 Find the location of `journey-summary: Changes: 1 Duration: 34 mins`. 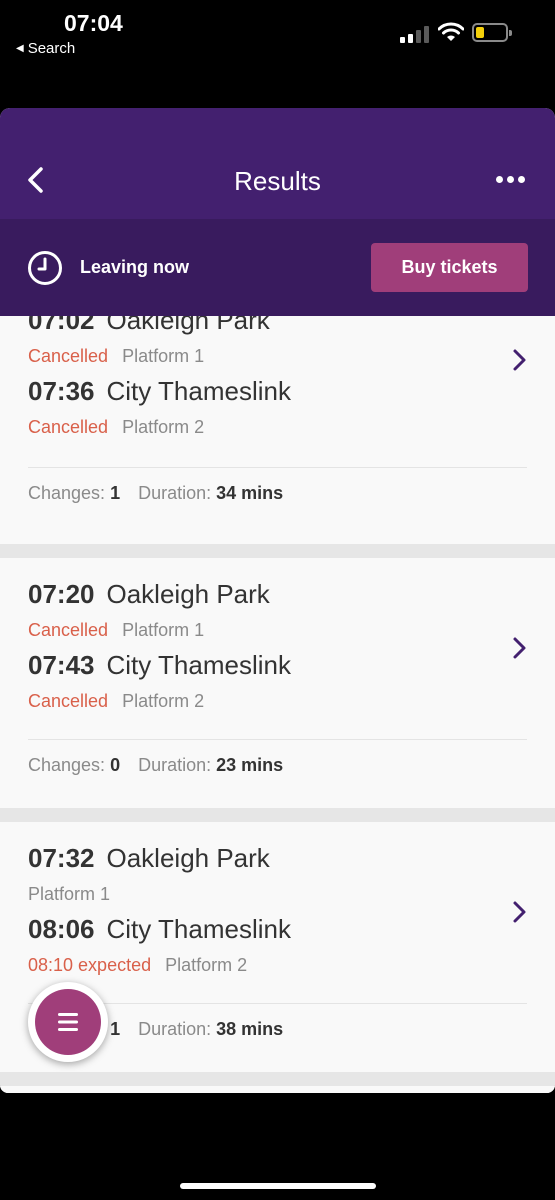

journey-summary: Changes: 1 Duration: 34 mins is located at coordinates (156, 493).